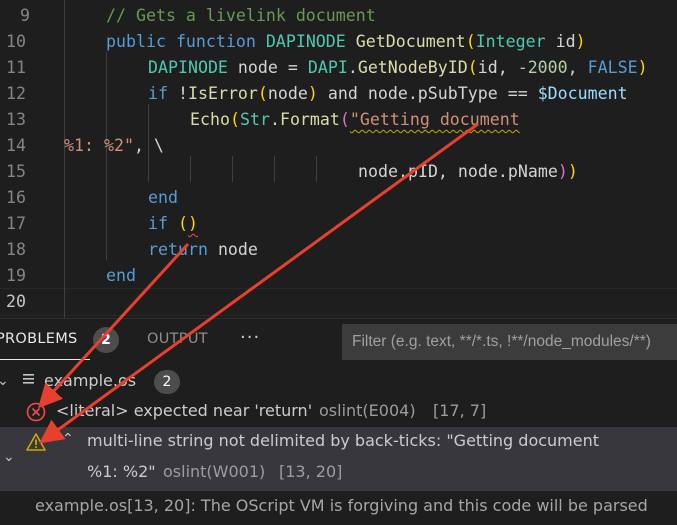 The width and height of the screenshot is (677, 525). What do you see at coordinates (220, 41) in the screenshot?
I see `code-token: function` at bounding box center [220, 41].